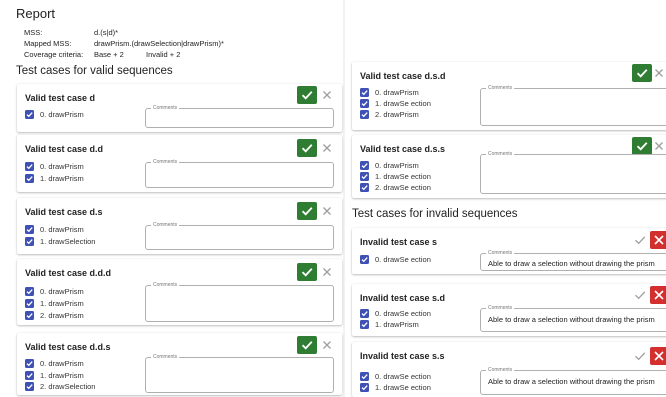  Describe the element at coordinates (403, 76) in the screenshot. I see `test-case-title: Valid test case d.s.d` at that location.